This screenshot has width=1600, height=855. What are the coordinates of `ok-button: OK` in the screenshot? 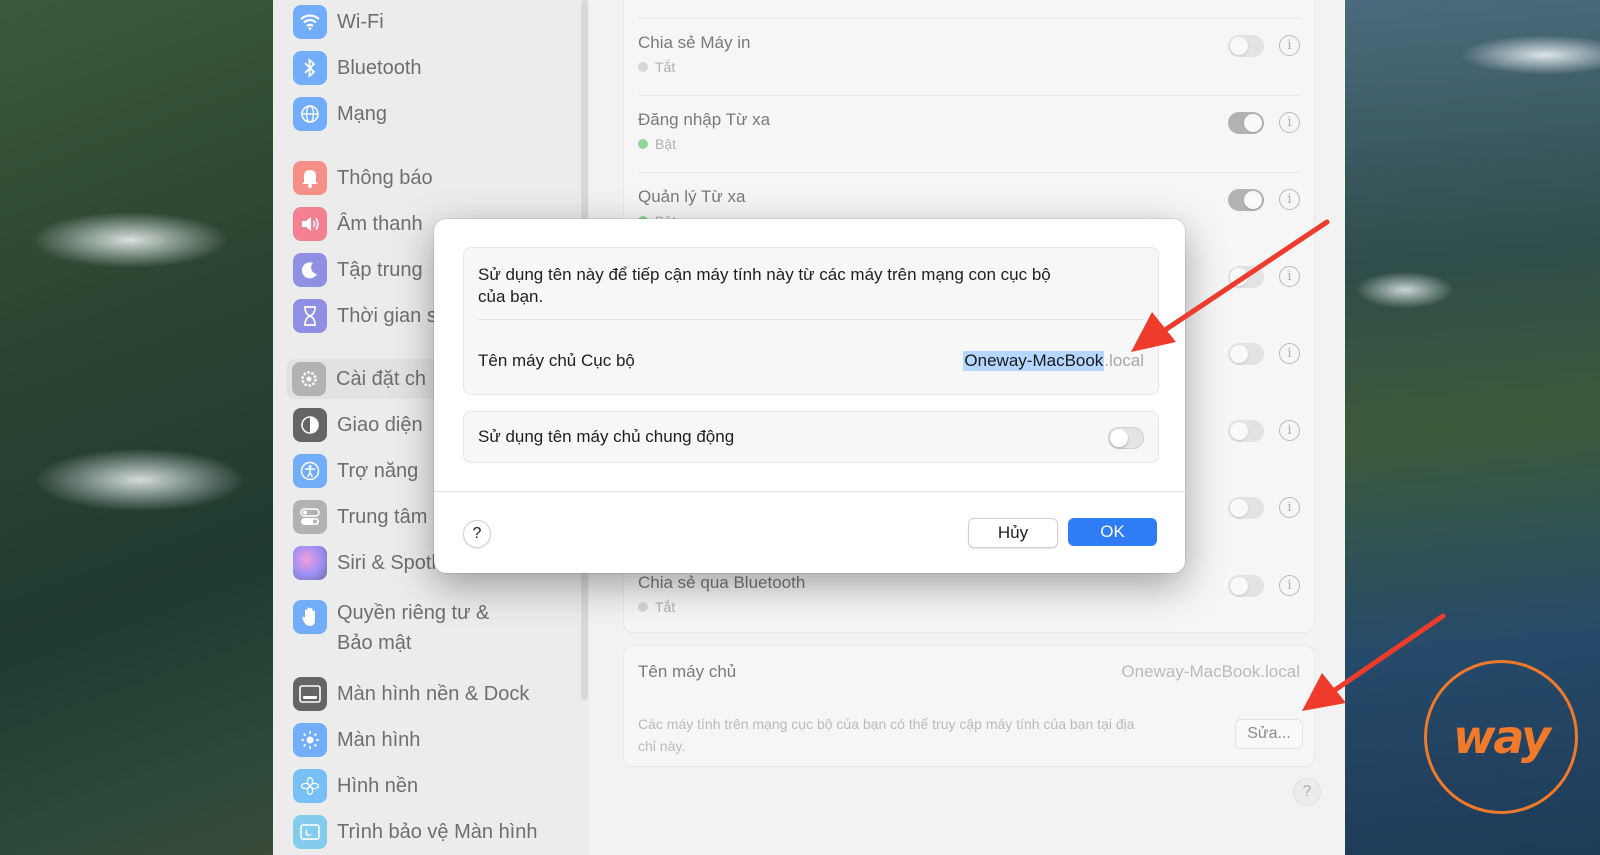 It's located at (1112, 532).